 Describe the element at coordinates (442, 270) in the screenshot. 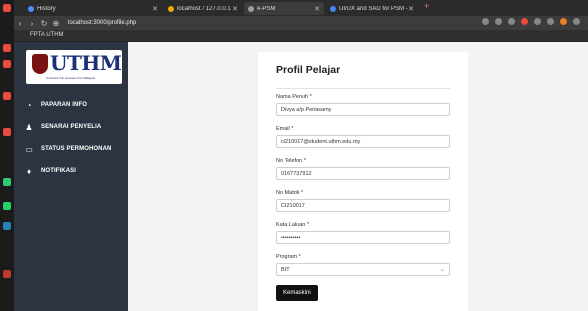

I see `chevron-down-icon: ⌄` at that location.